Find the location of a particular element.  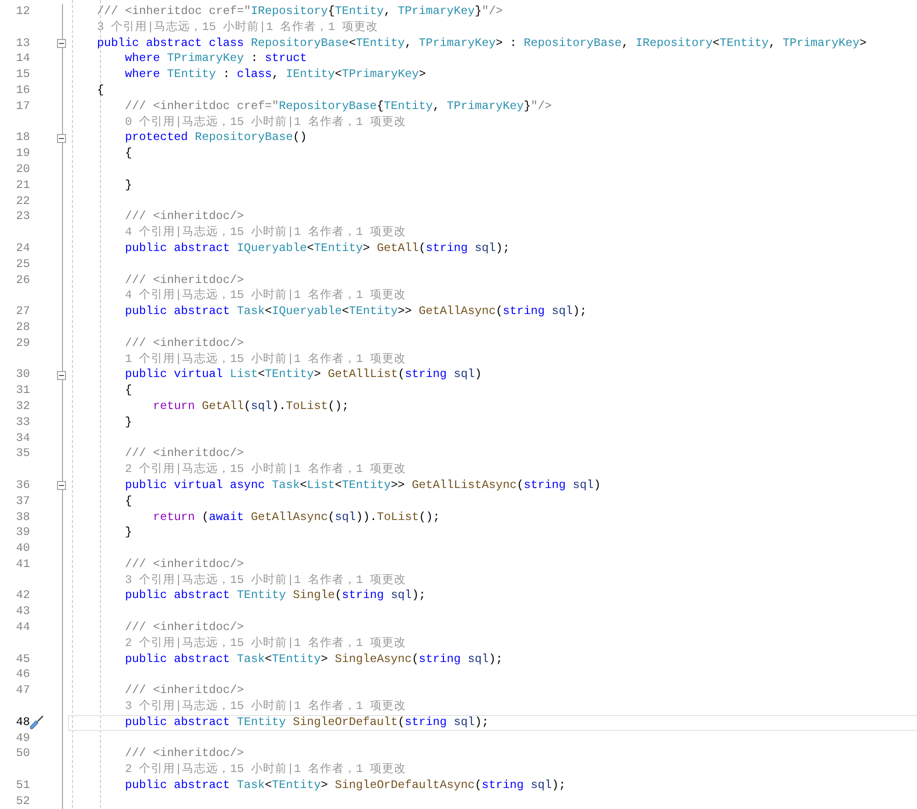

line-number: 45 is located at coordinates (23, 659).